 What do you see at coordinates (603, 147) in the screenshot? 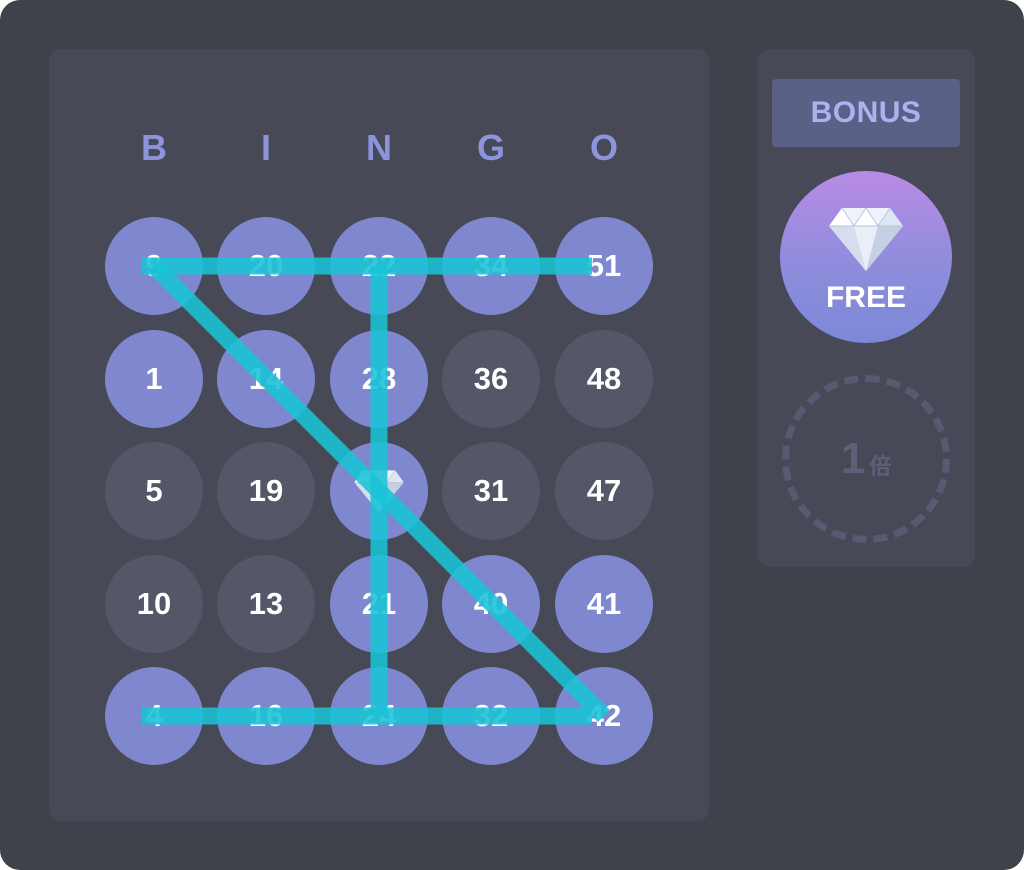
I see `header-letter-o: O` at bounding box center [603, 147].